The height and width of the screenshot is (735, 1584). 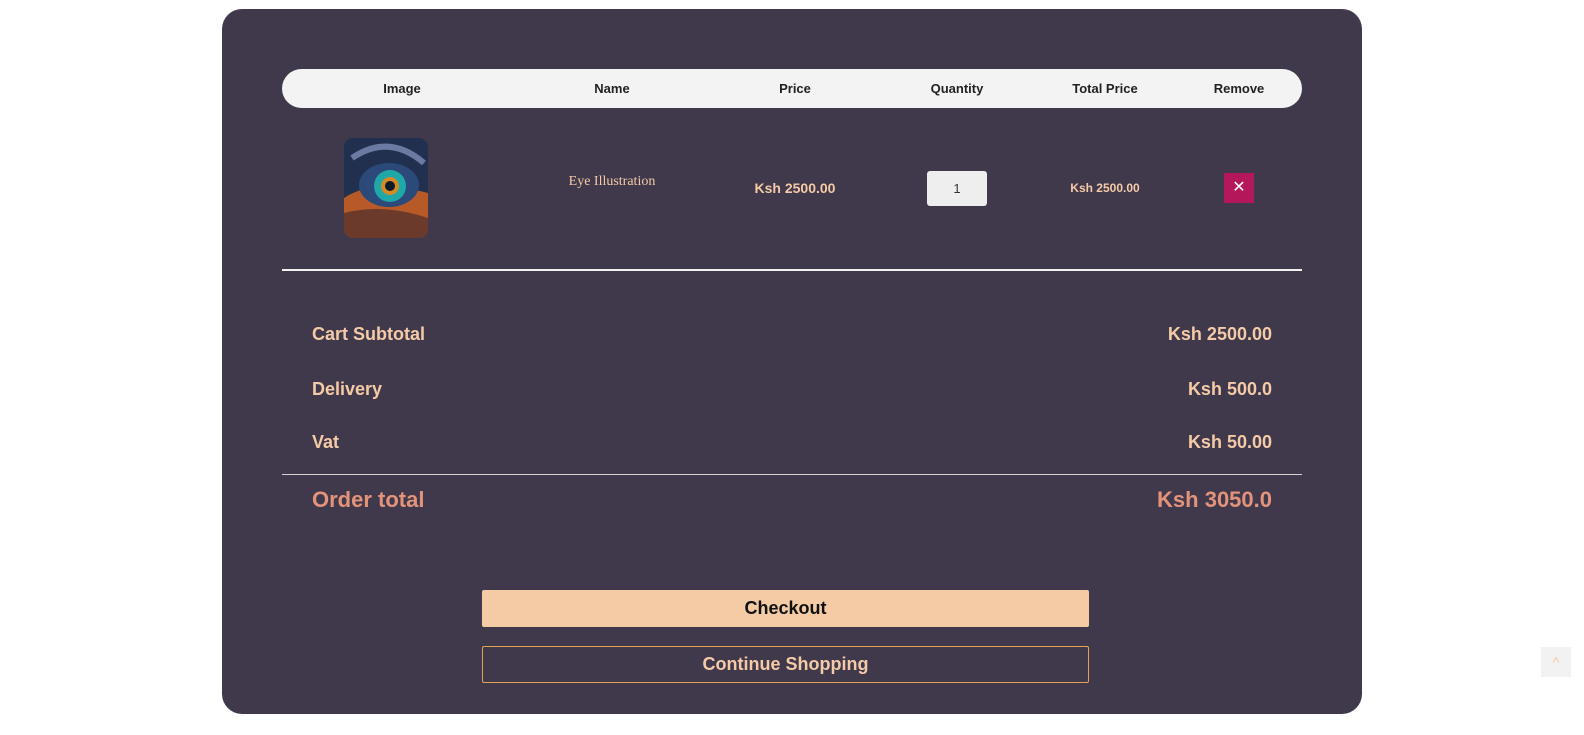 I want to click on table-divider, so click(x=792, y=270).